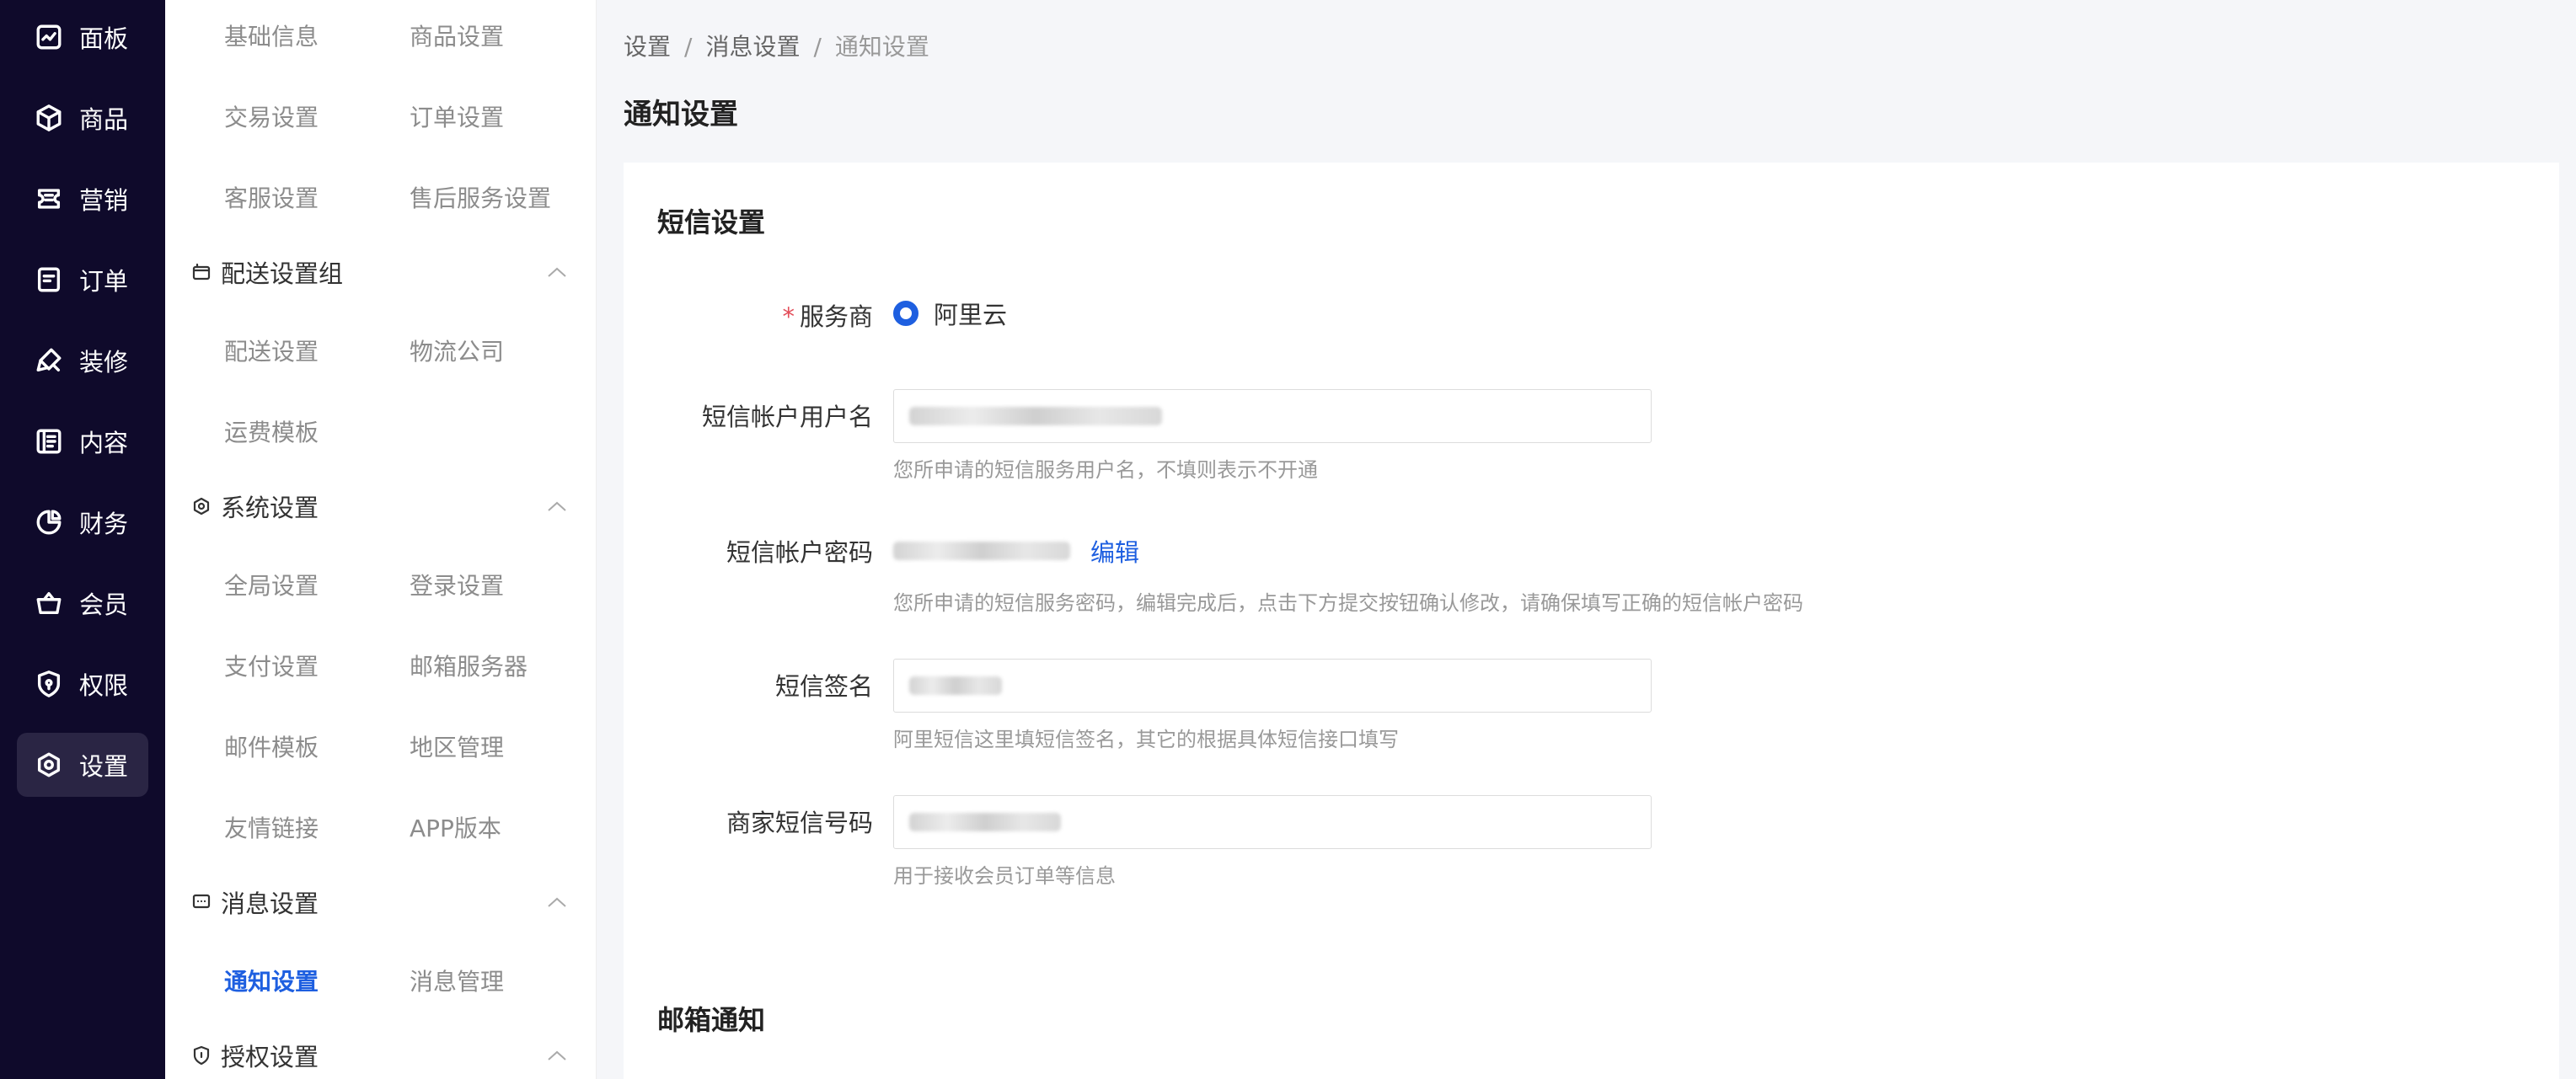 The height and width of the screenshot is (1079, 2576). Describe the element at coordinates (49, 522) in the screenshot. I see `pie-chart-icon` at that location.